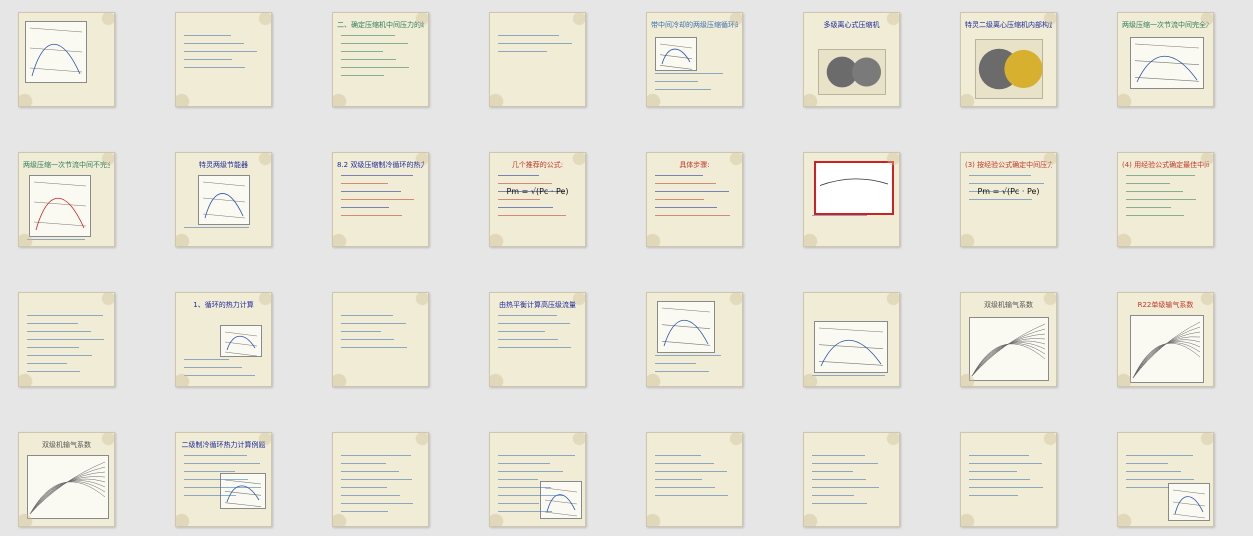 Image resolution: width=1253 pixels, height=536 pixels. What do you see at coordinates (380, 25) in the screenshot?
I see `slide-title: 二、确定压缩机中间压力的经济计算` at bounding box center [380, 25].